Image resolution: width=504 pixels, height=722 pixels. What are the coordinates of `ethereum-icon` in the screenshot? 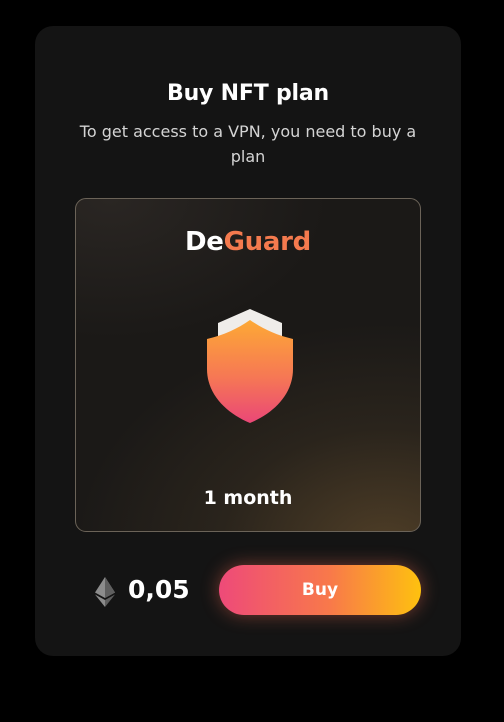 It's located at (105, 592).